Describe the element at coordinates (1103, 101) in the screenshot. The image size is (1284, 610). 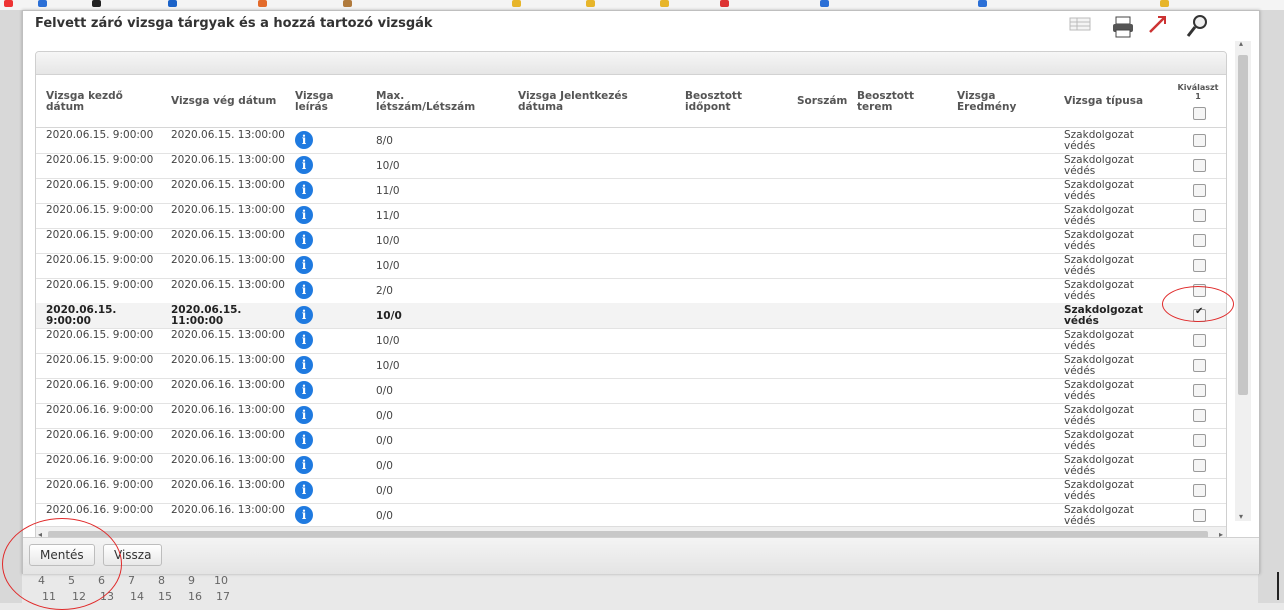
I see `column-header-exam-type: Vizsga típusa` at that location.